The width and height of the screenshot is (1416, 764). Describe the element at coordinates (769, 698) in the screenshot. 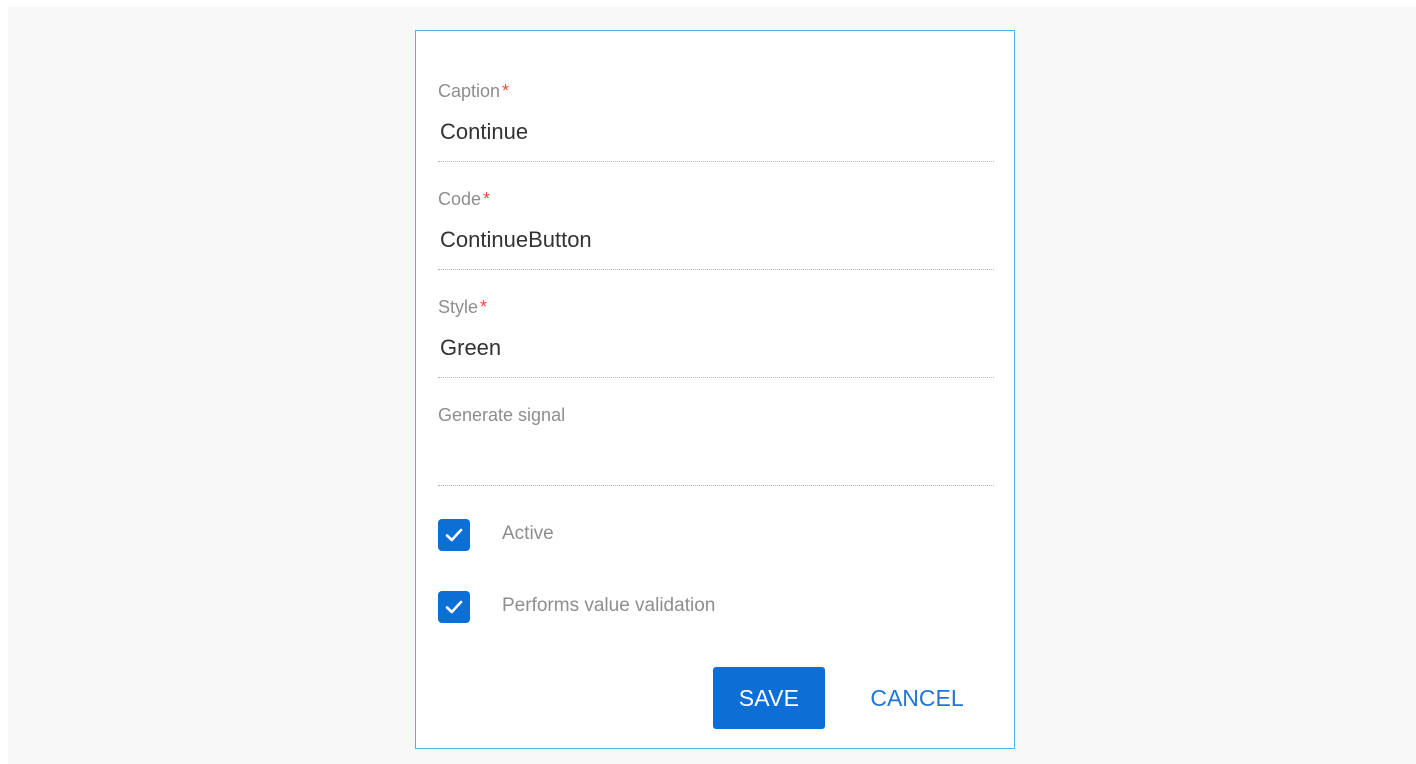

I see `save-button: SAVE` at that location.